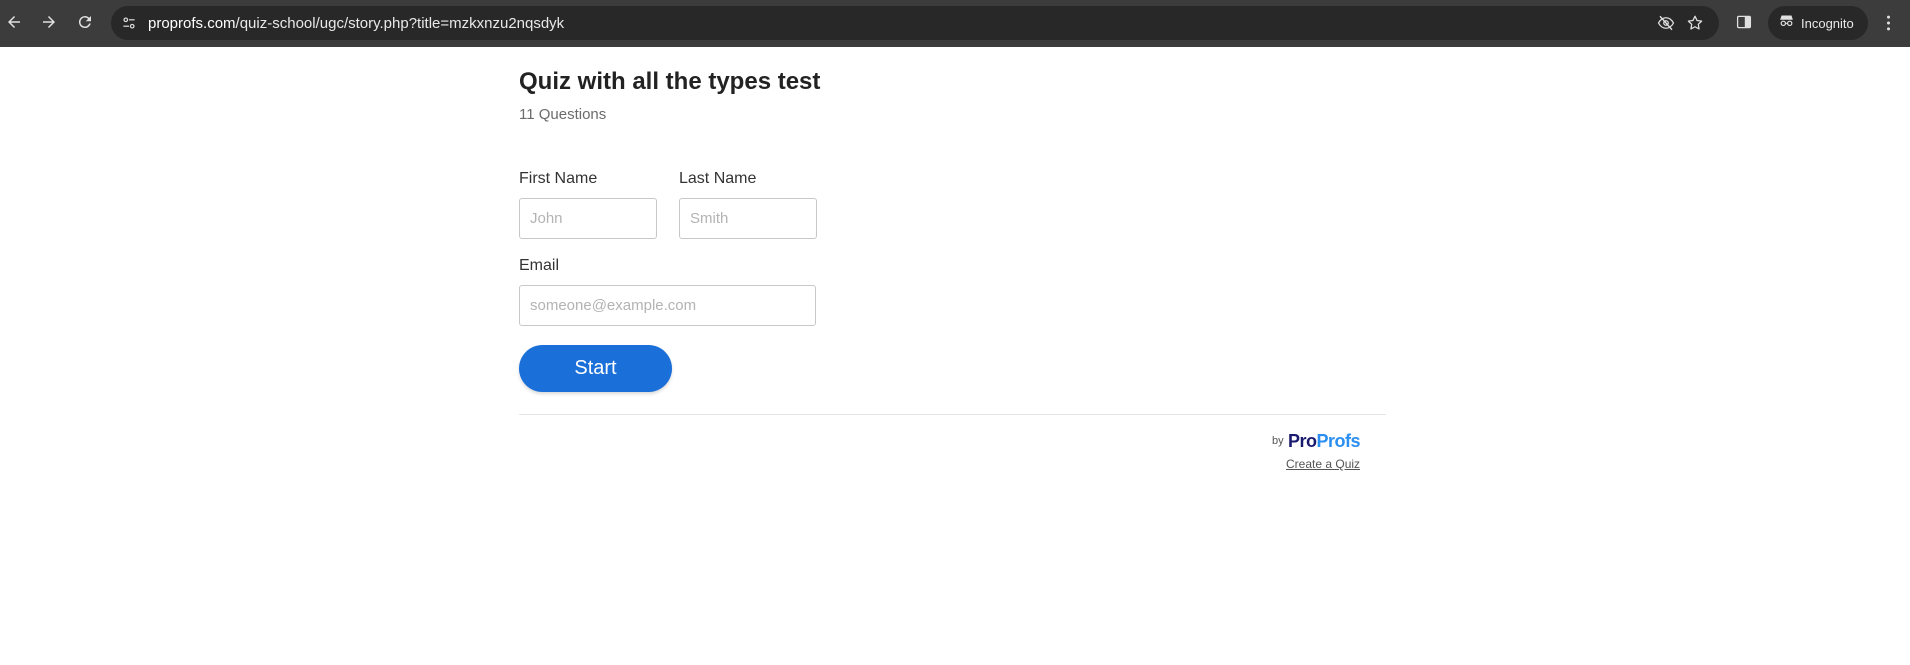  What do you see at coordinates (1302, 441) in the screenshot?
I see `logo-pro: Pro` at bounding box center [1302, 441].